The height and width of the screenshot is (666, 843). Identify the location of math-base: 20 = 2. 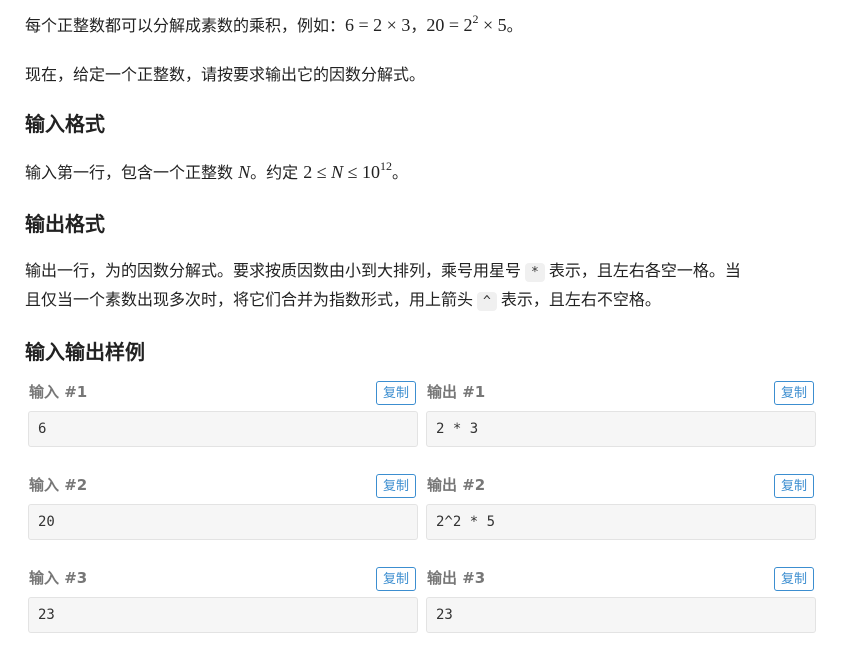
(449, 25).